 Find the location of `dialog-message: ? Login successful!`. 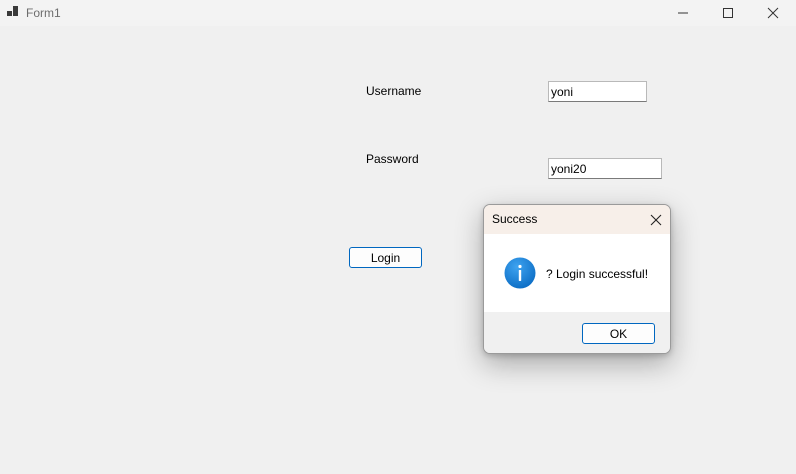

dialog-message: ? Login successful! is located at coordinates (597, 274).